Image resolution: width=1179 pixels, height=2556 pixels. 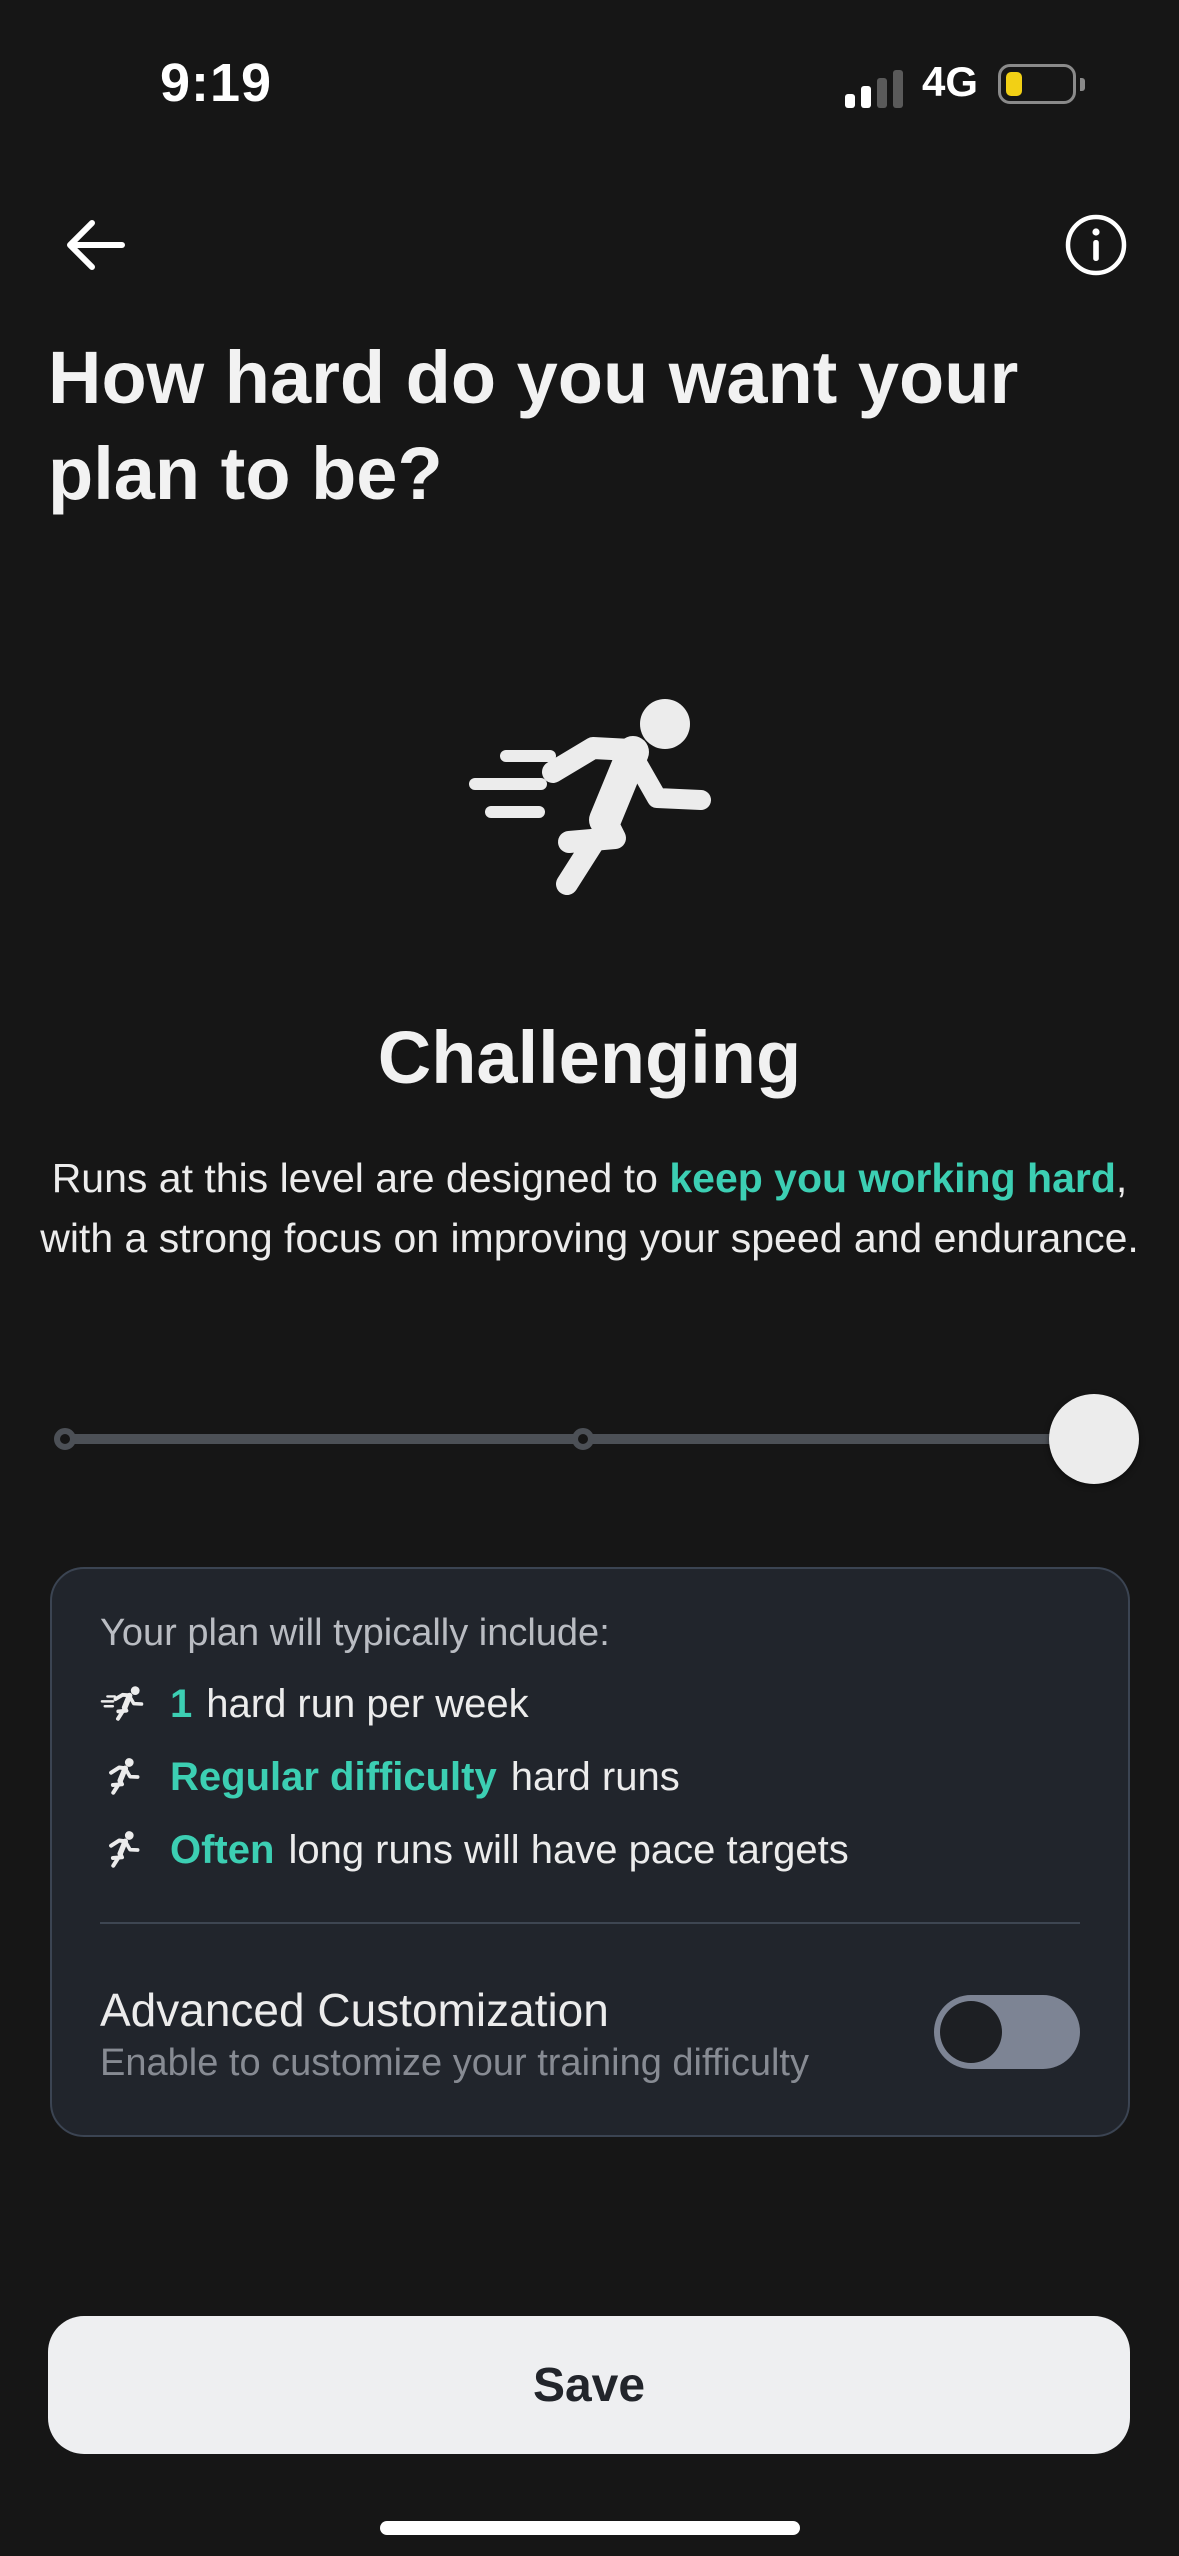 What do you see at coordinates (1007, 2032) in the screenshot?
I see `advanced-customization-toggle` at bounding box center [1007, 2032].